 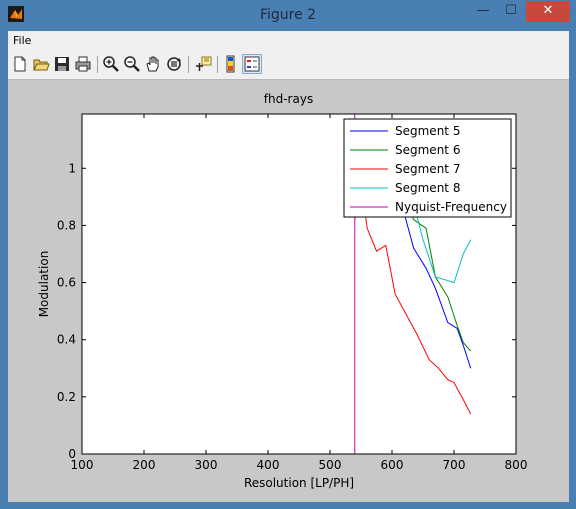 What do you see at coordinates (454, 465) in the screenshot?
I see `x-tick-label: 700` at bounding box center [454, 465].